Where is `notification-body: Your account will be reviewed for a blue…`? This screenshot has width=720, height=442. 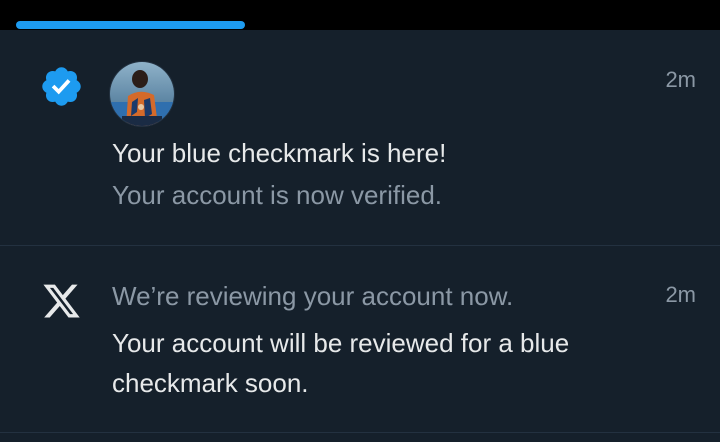 notification-body: Your account will be reviewed for a blue… is located at coordinates (341, 363).